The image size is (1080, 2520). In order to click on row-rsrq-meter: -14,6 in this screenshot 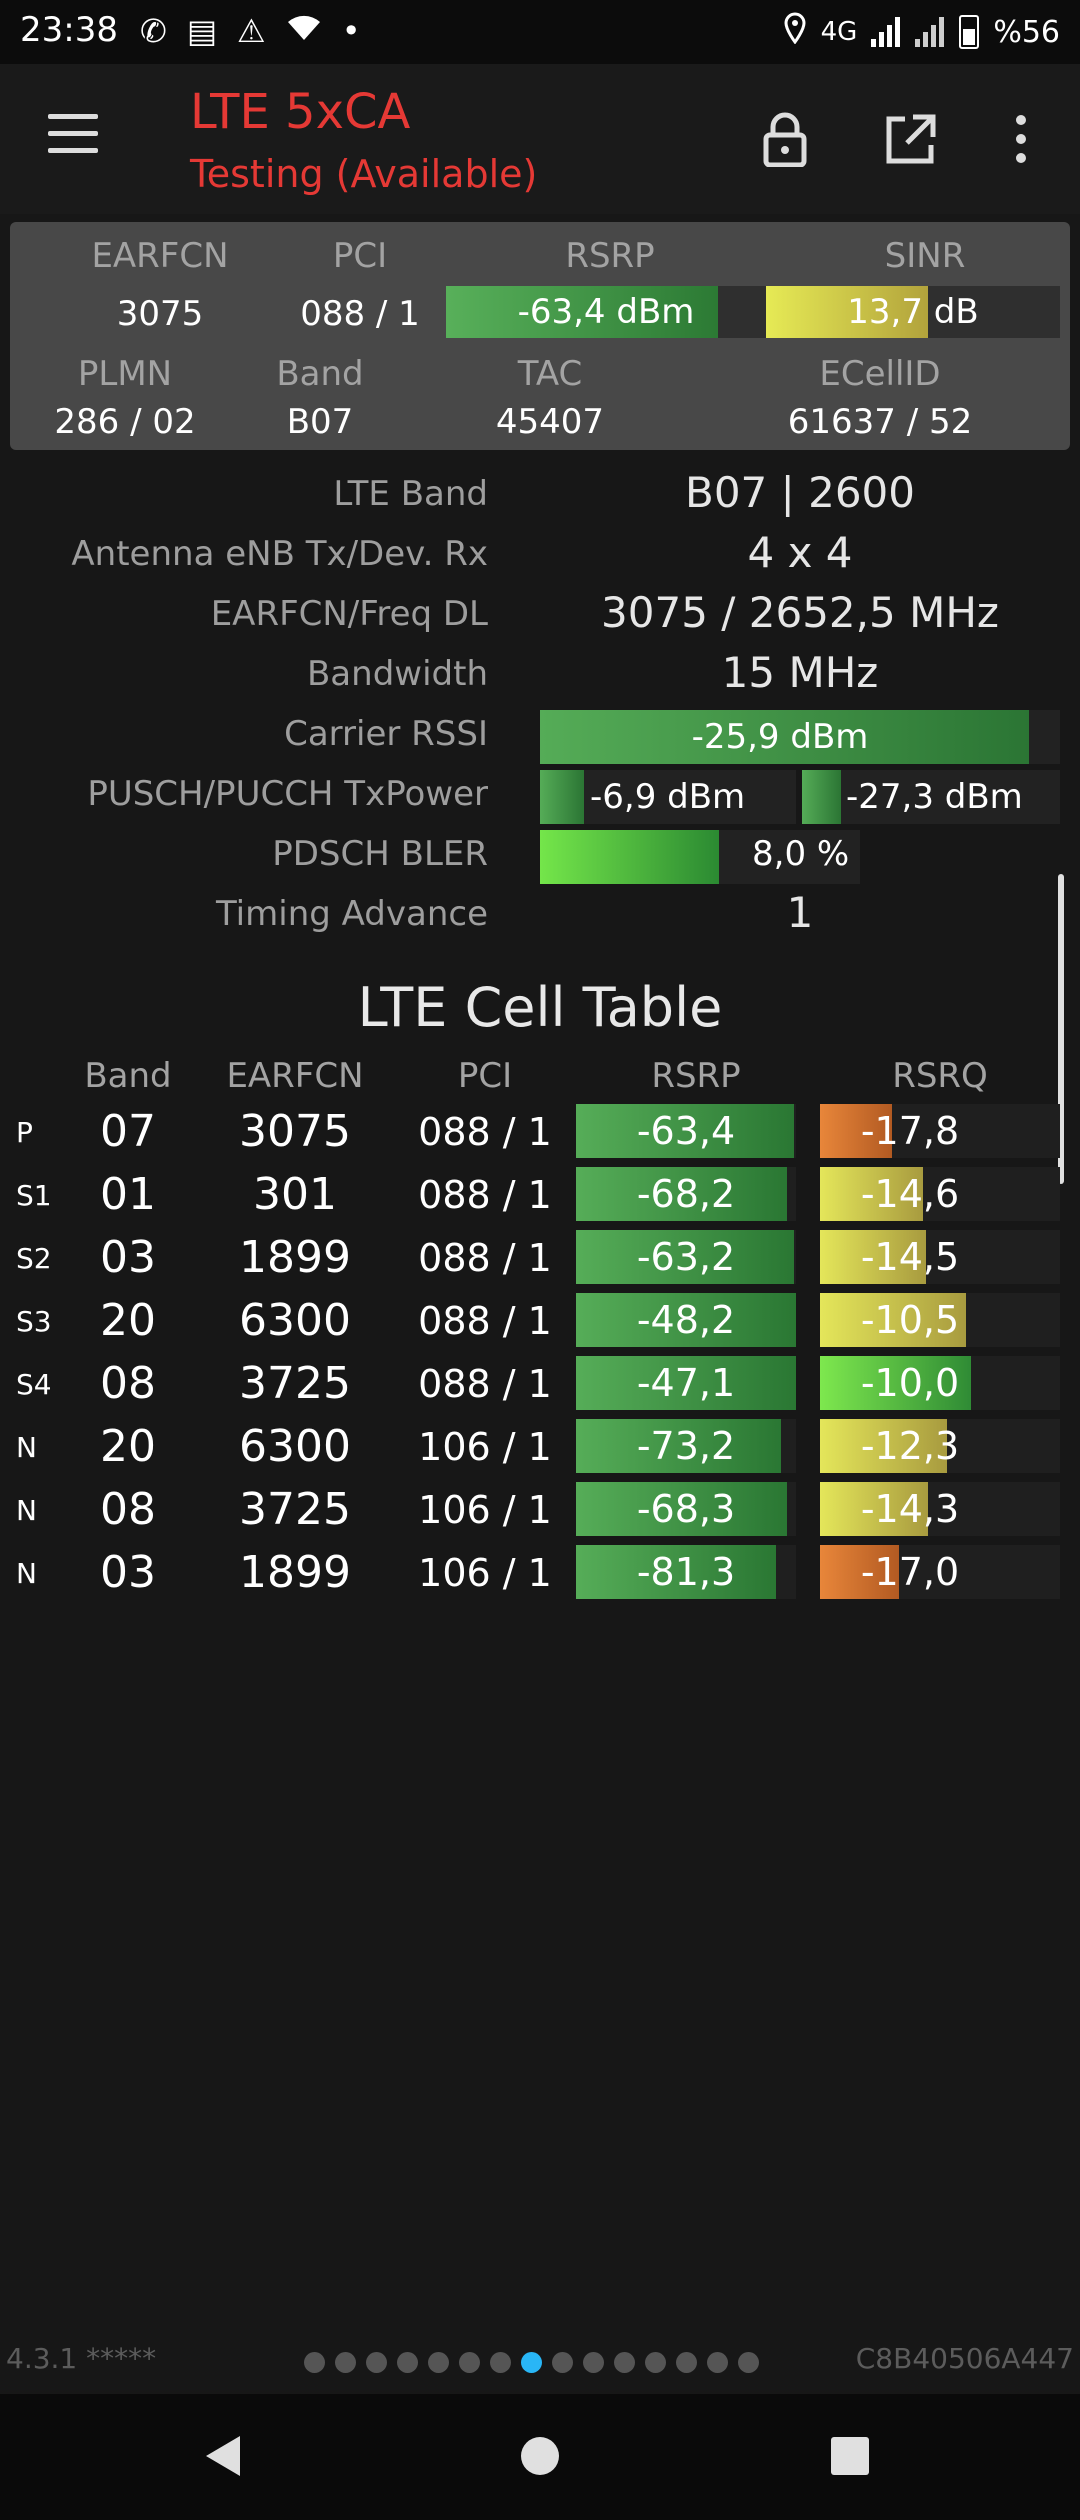, I will do `click(940, 1194)`.